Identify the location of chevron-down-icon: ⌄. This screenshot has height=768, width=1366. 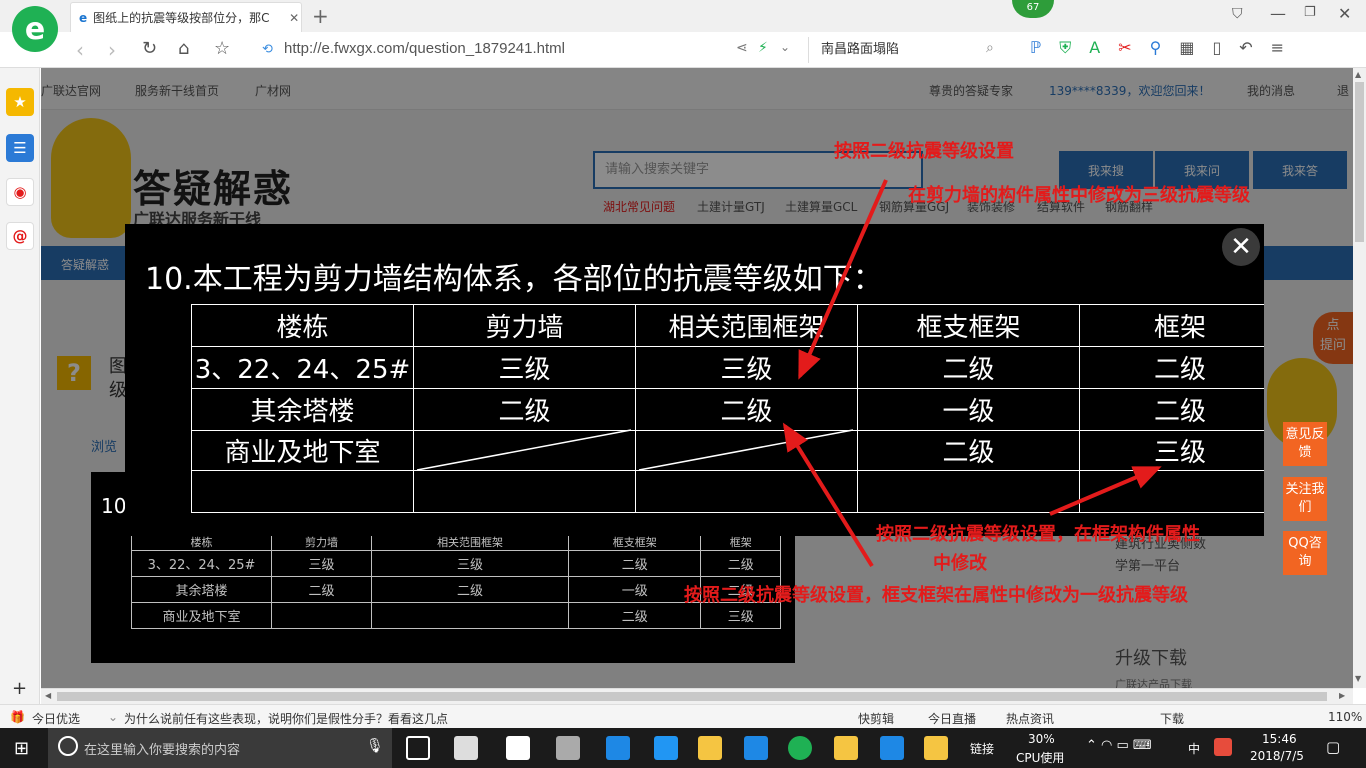
(785, 47).